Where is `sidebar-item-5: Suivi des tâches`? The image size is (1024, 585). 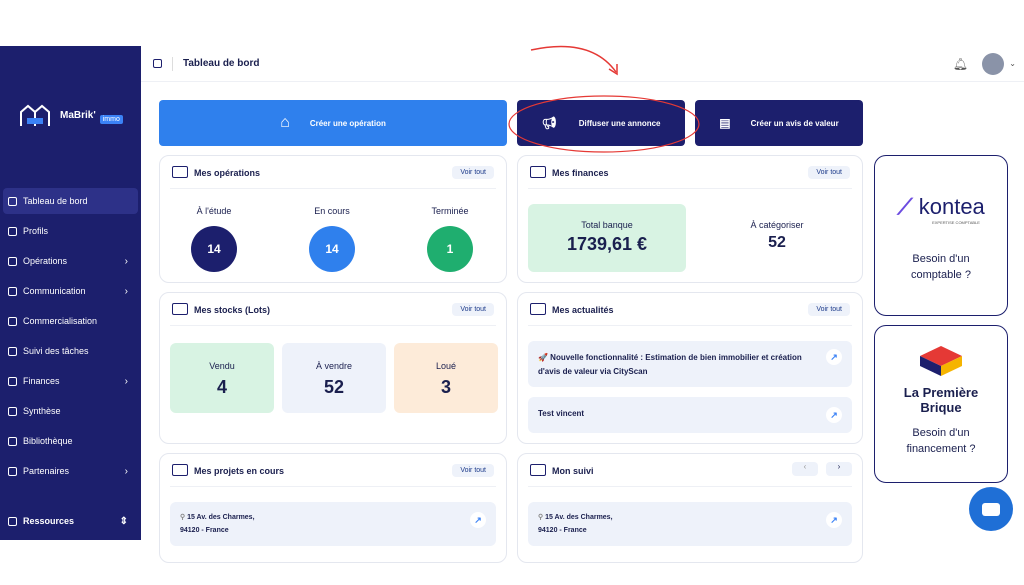 sidebar-item-5: Suivi des tâches is located at coordinates (70, 351).